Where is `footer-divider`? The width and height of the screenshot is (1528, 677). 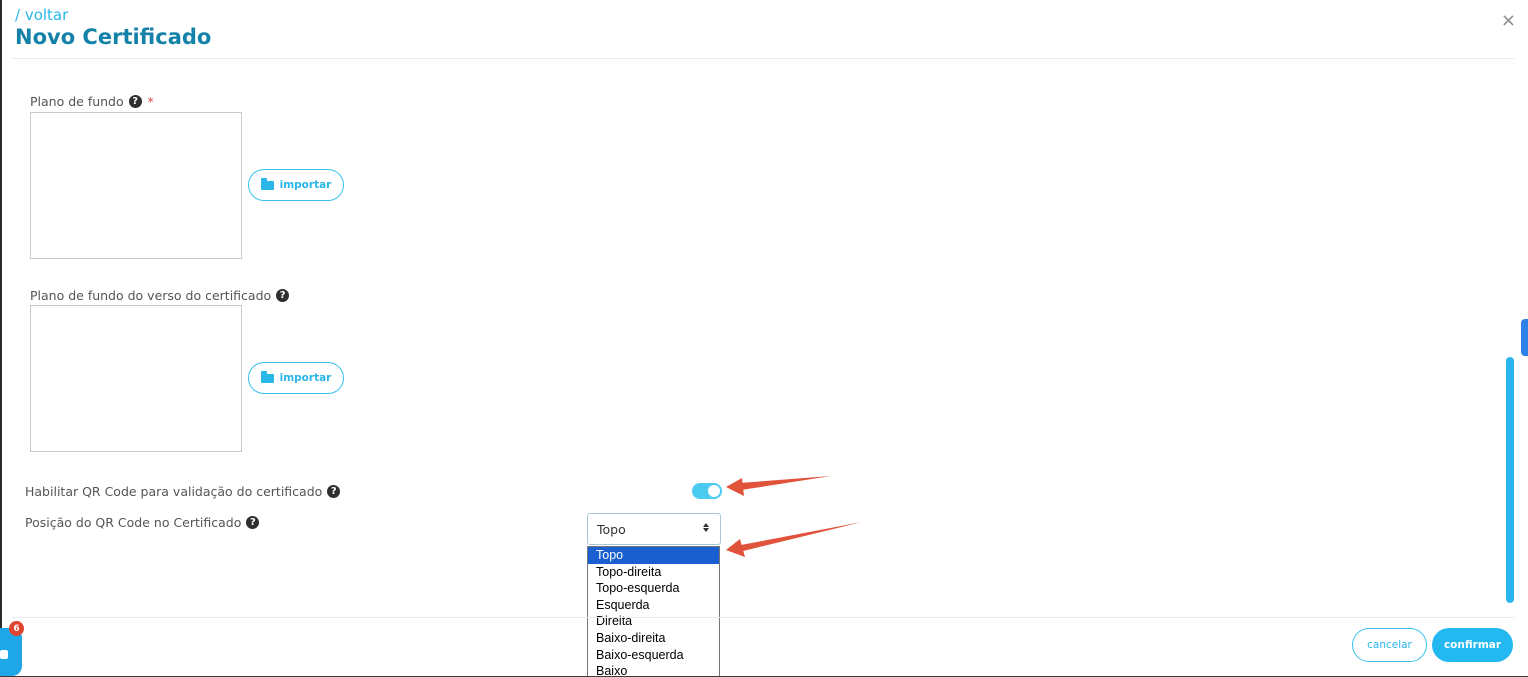
footer-divider is located at coordinates (763, 617).